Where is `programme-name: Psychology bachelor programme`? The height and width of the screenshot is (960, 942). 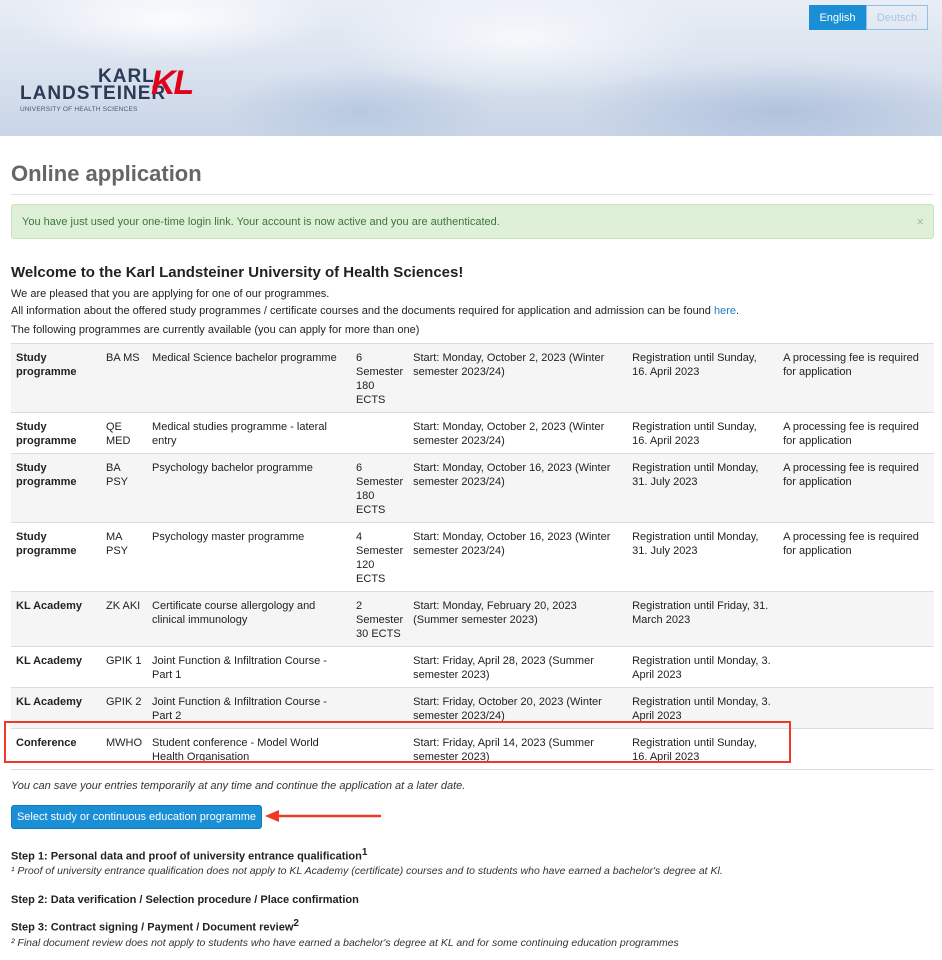 programme-name: Psychology bachelor programme is located at coordinates (249, 488).